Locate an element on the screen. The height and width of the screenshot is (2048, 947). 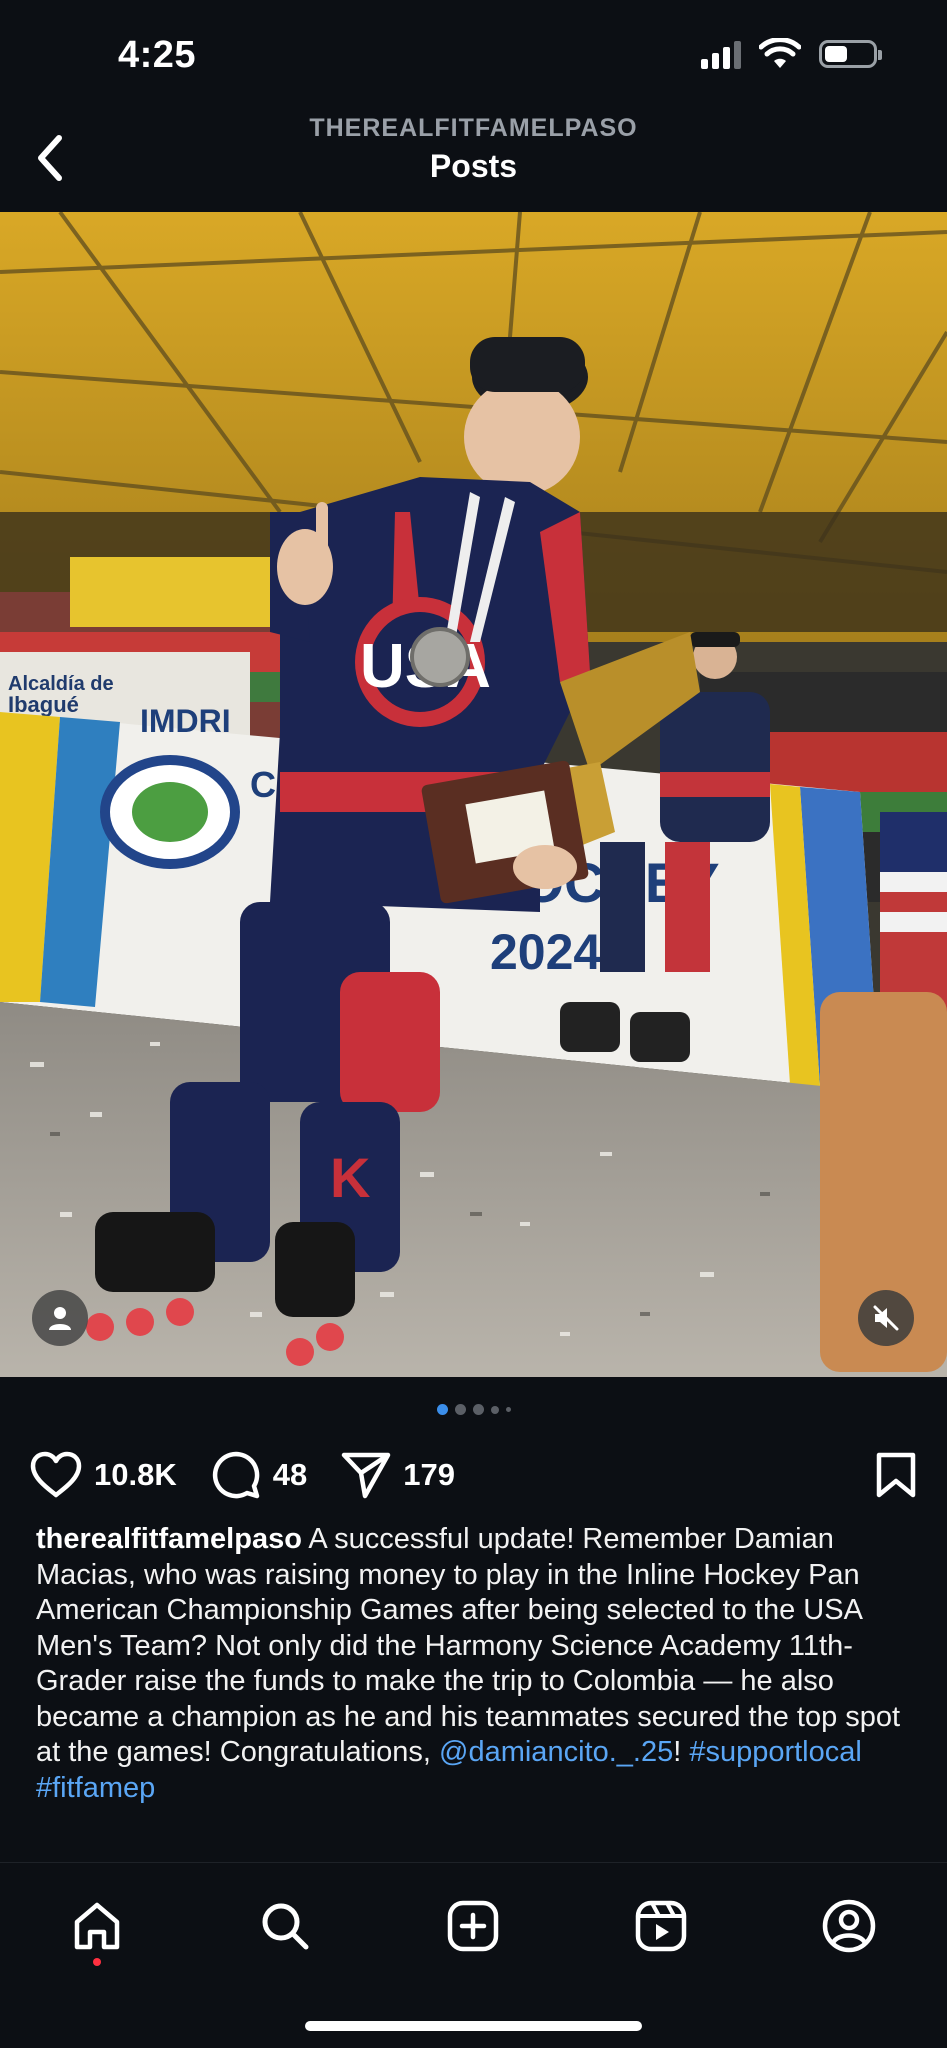
reels-icon is located at coordinates (661, 1926).